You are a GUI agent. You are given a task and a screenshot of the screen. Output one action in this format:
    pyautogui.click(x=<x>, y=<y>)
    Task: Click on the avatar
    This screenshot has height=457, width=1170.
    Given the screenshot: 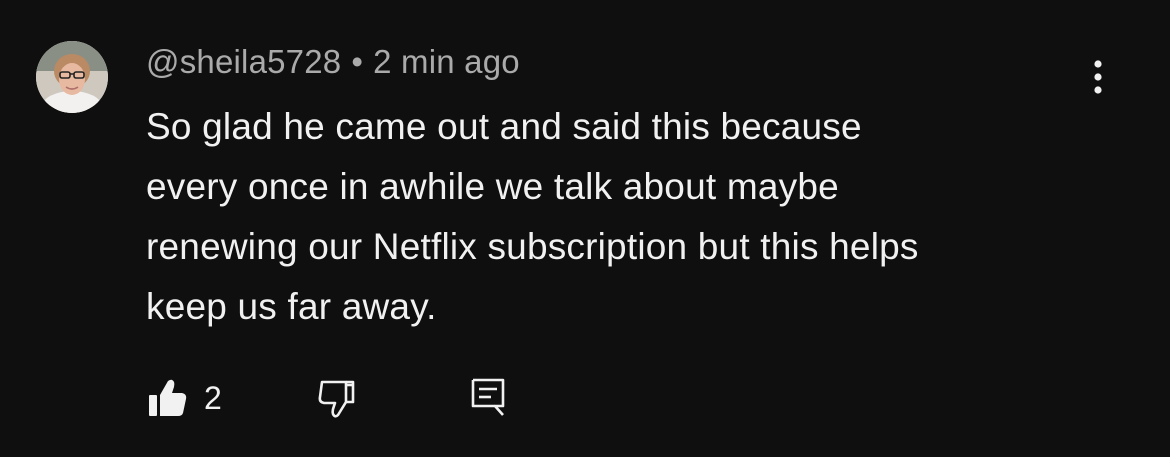 What is the action you would take?
    pyautogui.click(x=72, y=77)
    